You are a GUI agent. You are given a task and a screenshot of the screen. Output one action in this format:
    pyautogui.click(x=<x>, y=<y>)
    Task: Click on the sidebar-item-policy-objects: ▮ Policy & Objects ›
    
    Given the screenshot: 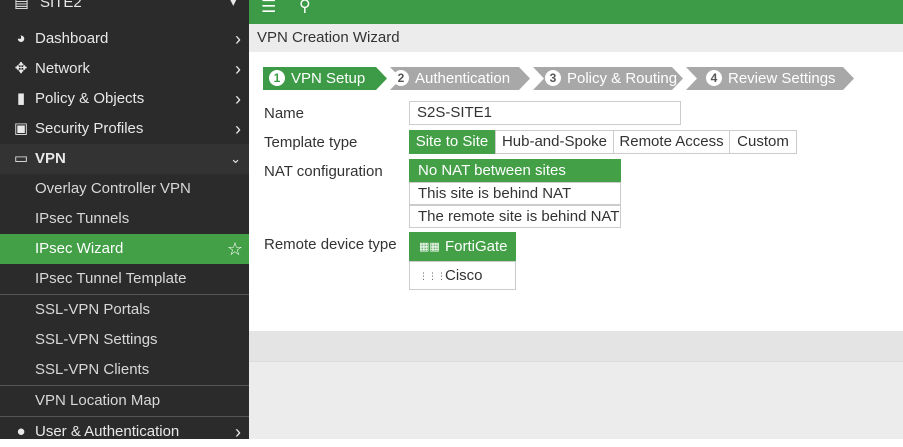 What is the action you would take?
    pyautogui.click(x=124, y=99)
    